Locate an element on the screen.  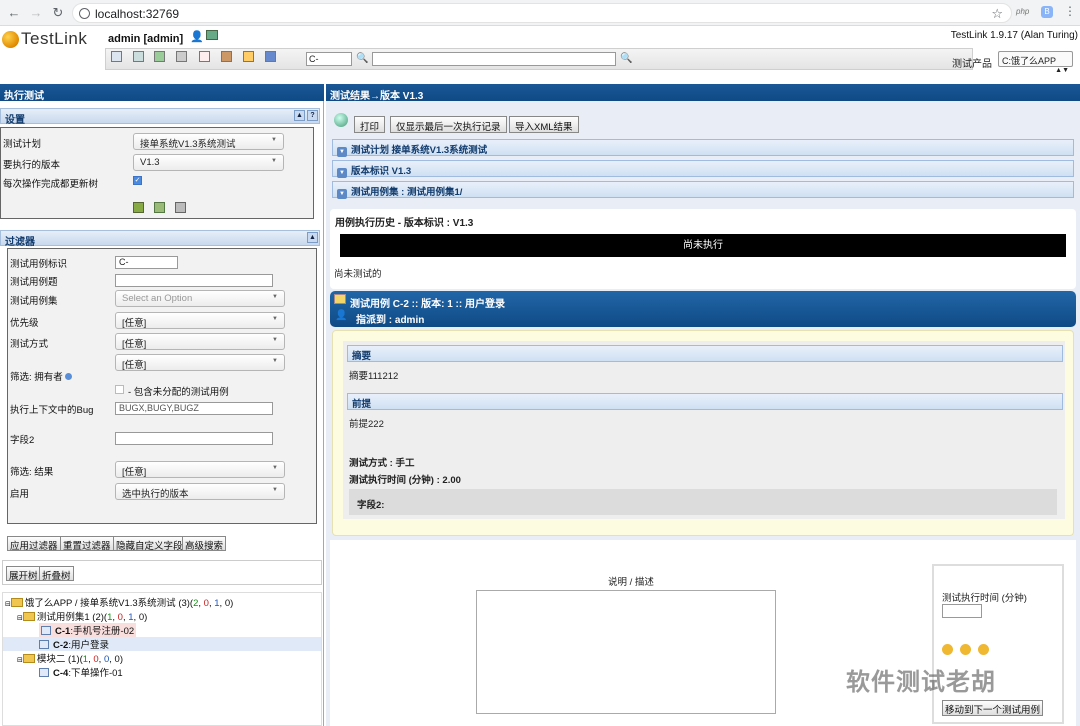
address-bar: localhost:32769 ☆ is located at coordinates (542, 13).